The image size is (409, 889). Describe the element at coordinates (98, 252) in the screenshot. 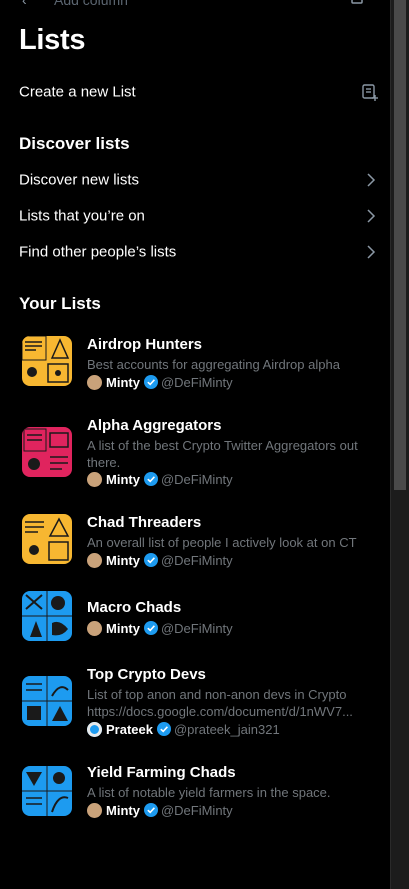

I see `discover-item-label: Find other people’s lists` at that location.